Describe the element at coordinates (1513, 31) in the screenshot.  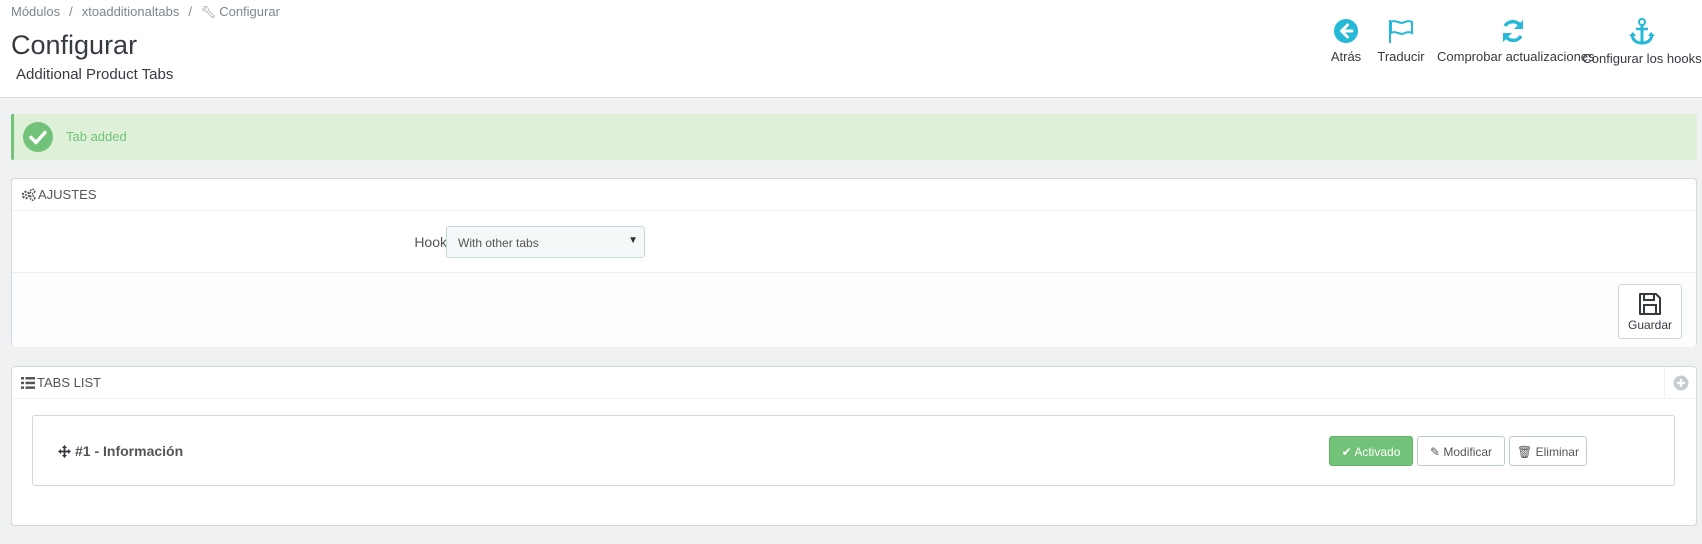
I see `refresh-icon` at that location.